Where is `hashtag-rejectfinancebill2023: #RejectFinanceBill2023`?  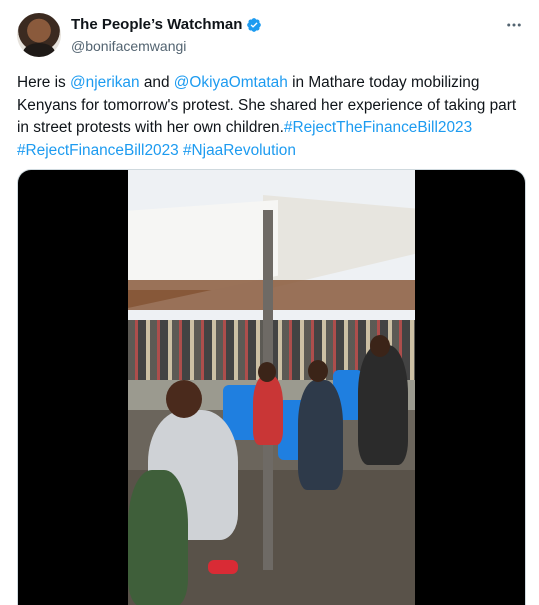 hashtag-rejectfinancebill2023: #RejectFinanceBill2023 is located at coordinates (98, 150).